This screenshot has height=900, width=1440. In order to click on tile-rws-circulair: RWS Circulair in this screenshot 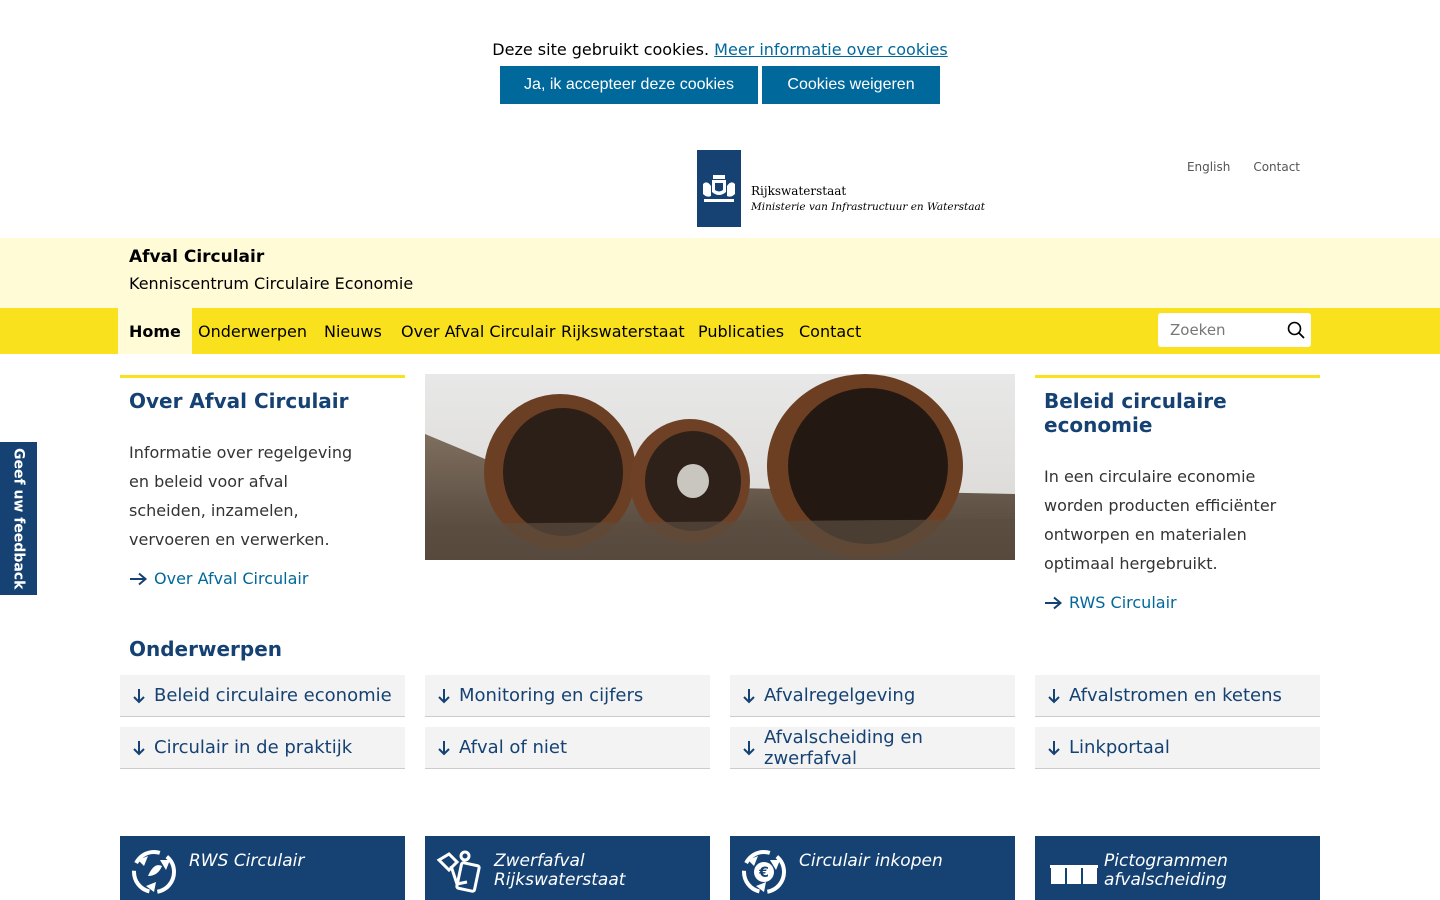, I will do `click(262, 868)`.